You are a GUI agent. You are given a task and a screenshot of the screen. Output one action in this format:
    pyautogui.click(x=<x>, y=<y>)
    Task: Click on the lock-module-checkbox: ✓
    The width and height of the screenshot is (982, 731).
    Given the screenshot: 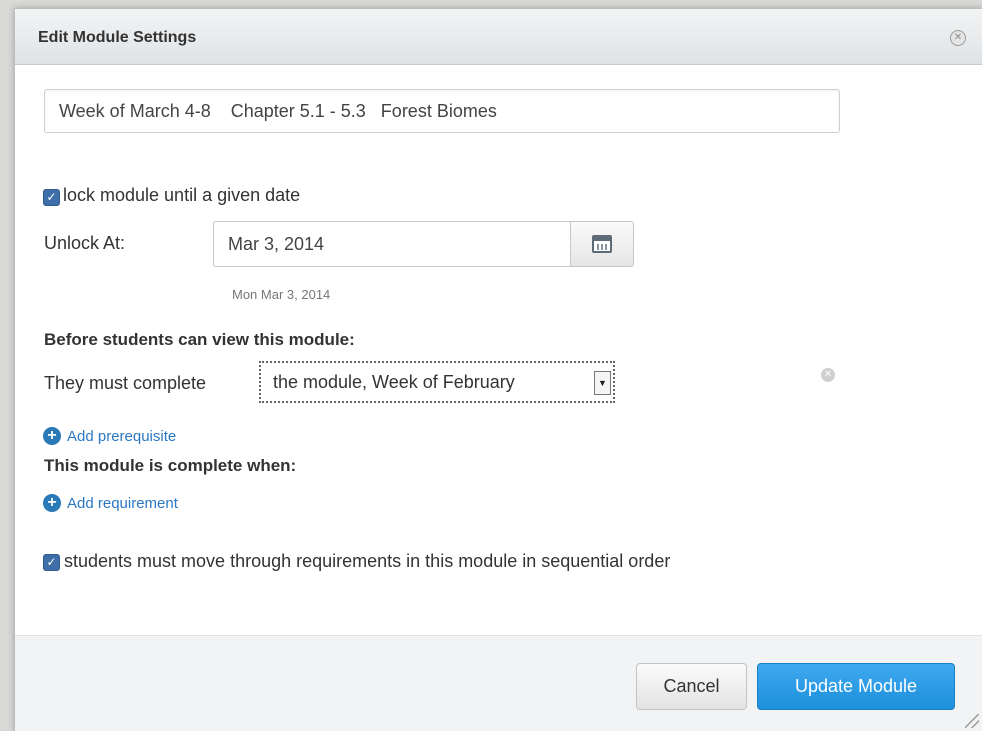 What is the action you would take?
    pyautogui.click(x=51, y=197)
    